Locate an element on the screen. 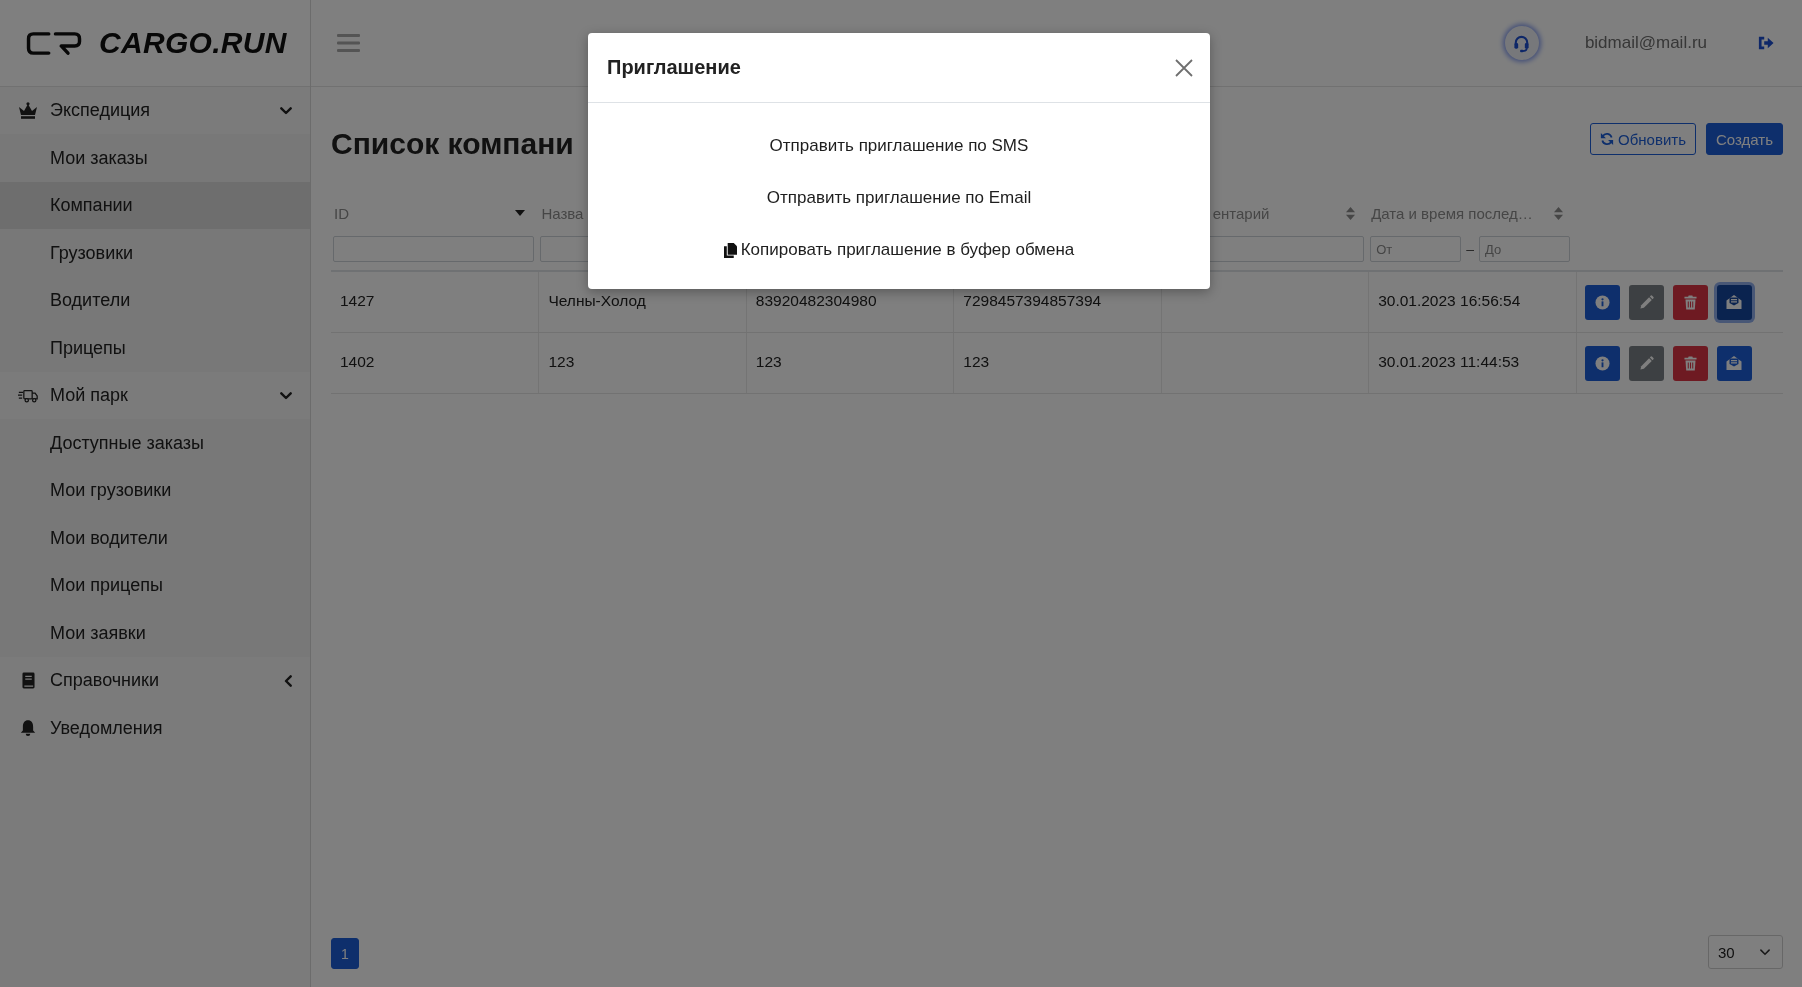 The height and width of the screenshot is (987, 1802). page-title: Список компани is located at coordinates (452, 144).